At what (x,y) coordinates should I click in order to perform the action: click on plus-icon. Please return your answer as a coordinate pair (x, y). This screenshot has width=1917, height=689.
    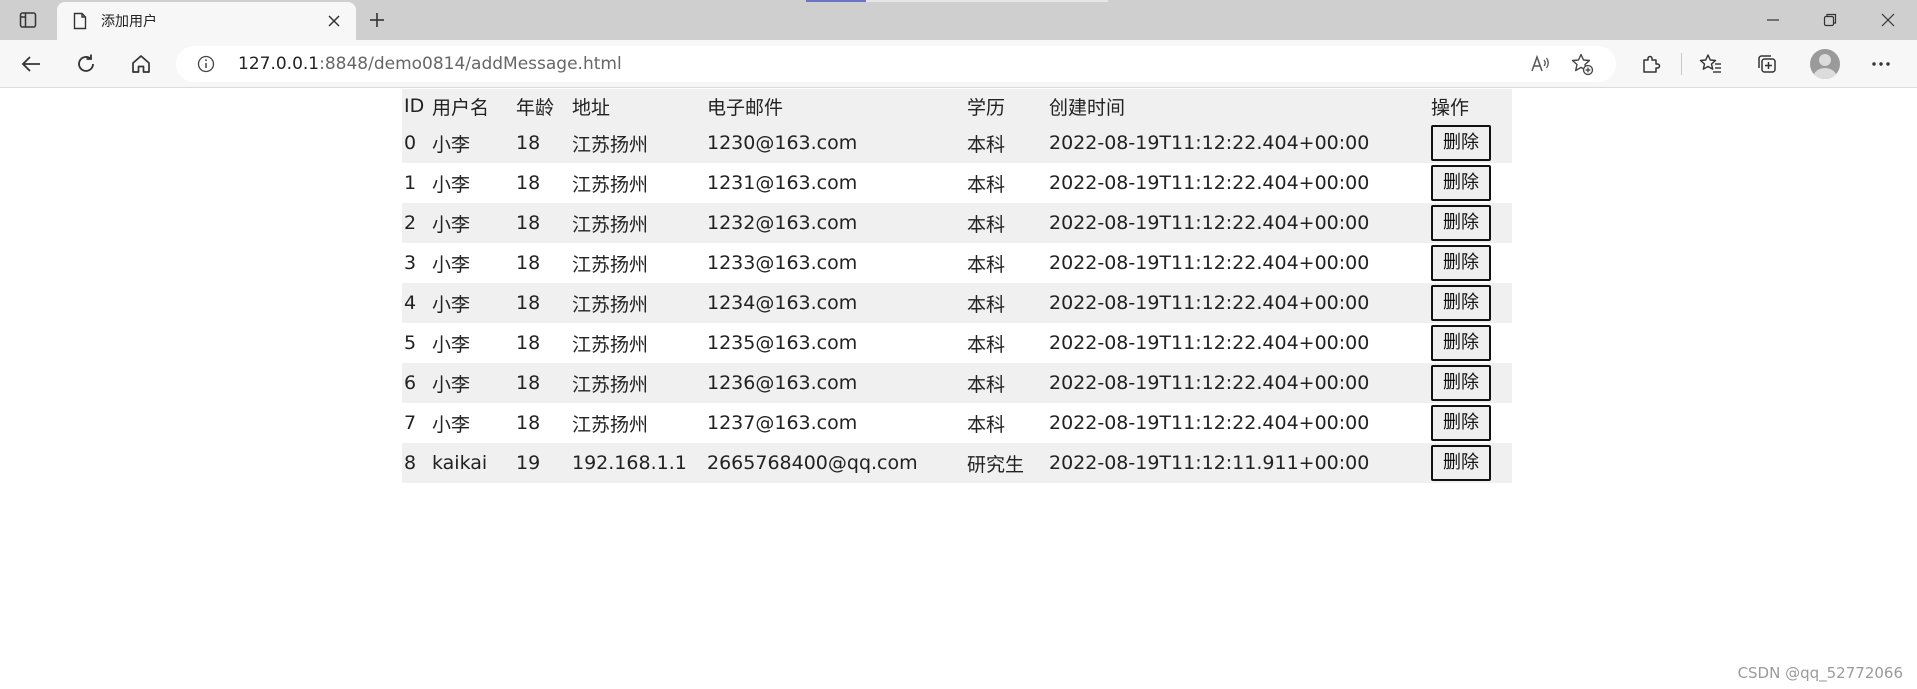
    Looking at the image, I should click on (377, 20).